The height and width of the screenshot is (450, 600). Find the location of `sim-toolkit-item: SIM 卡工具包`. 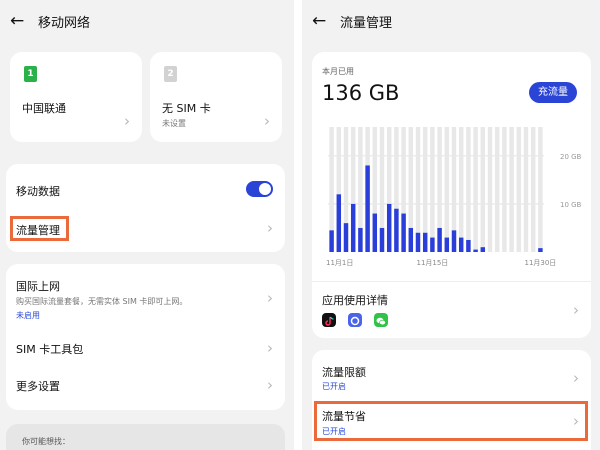

sim-toolkit-item: SIM 卡工具包 is located at coordinates (49, 349).